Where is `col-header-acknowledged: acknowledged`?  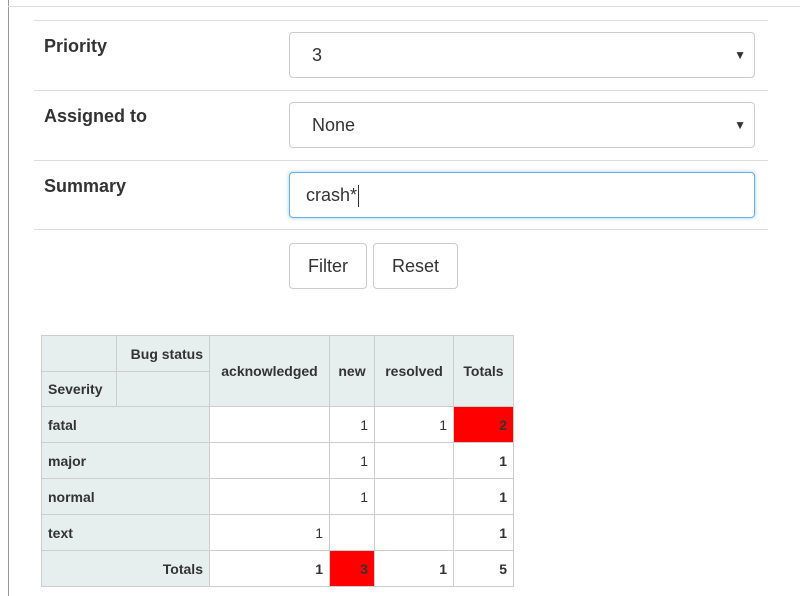
col-header-acknowledged: acknowledged is located at coordinates (269, 371).